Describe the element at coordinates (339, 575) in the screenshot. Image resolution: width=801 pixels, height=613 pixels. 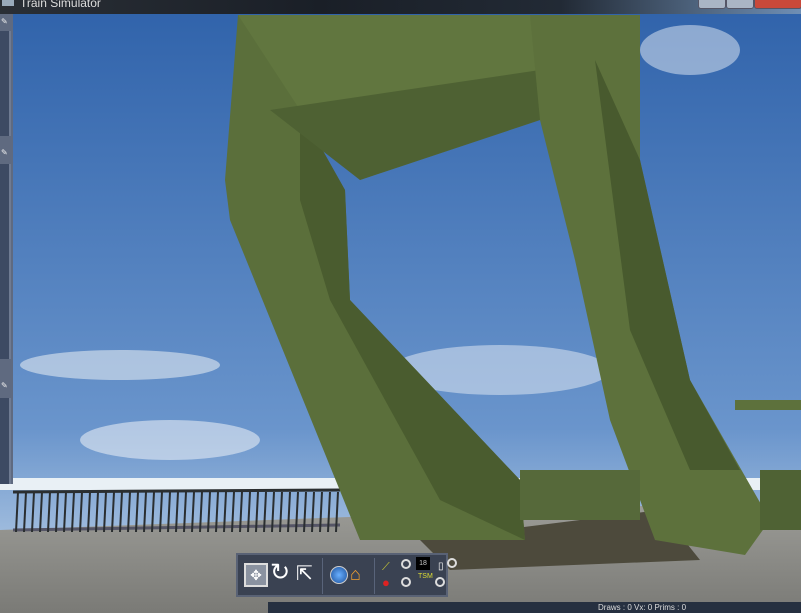
I see `globe-icon` at that location.